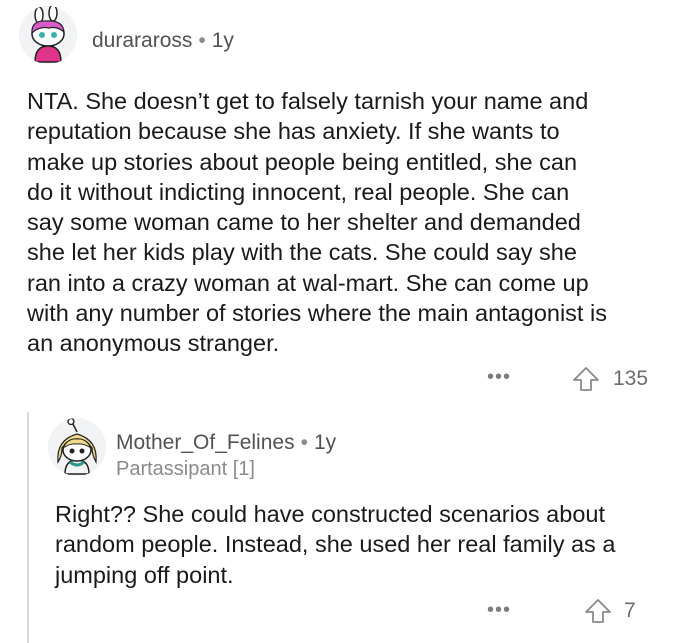 This screenshot has width=700, height=643. I want to click on username: duraraross, so click(142, 40).